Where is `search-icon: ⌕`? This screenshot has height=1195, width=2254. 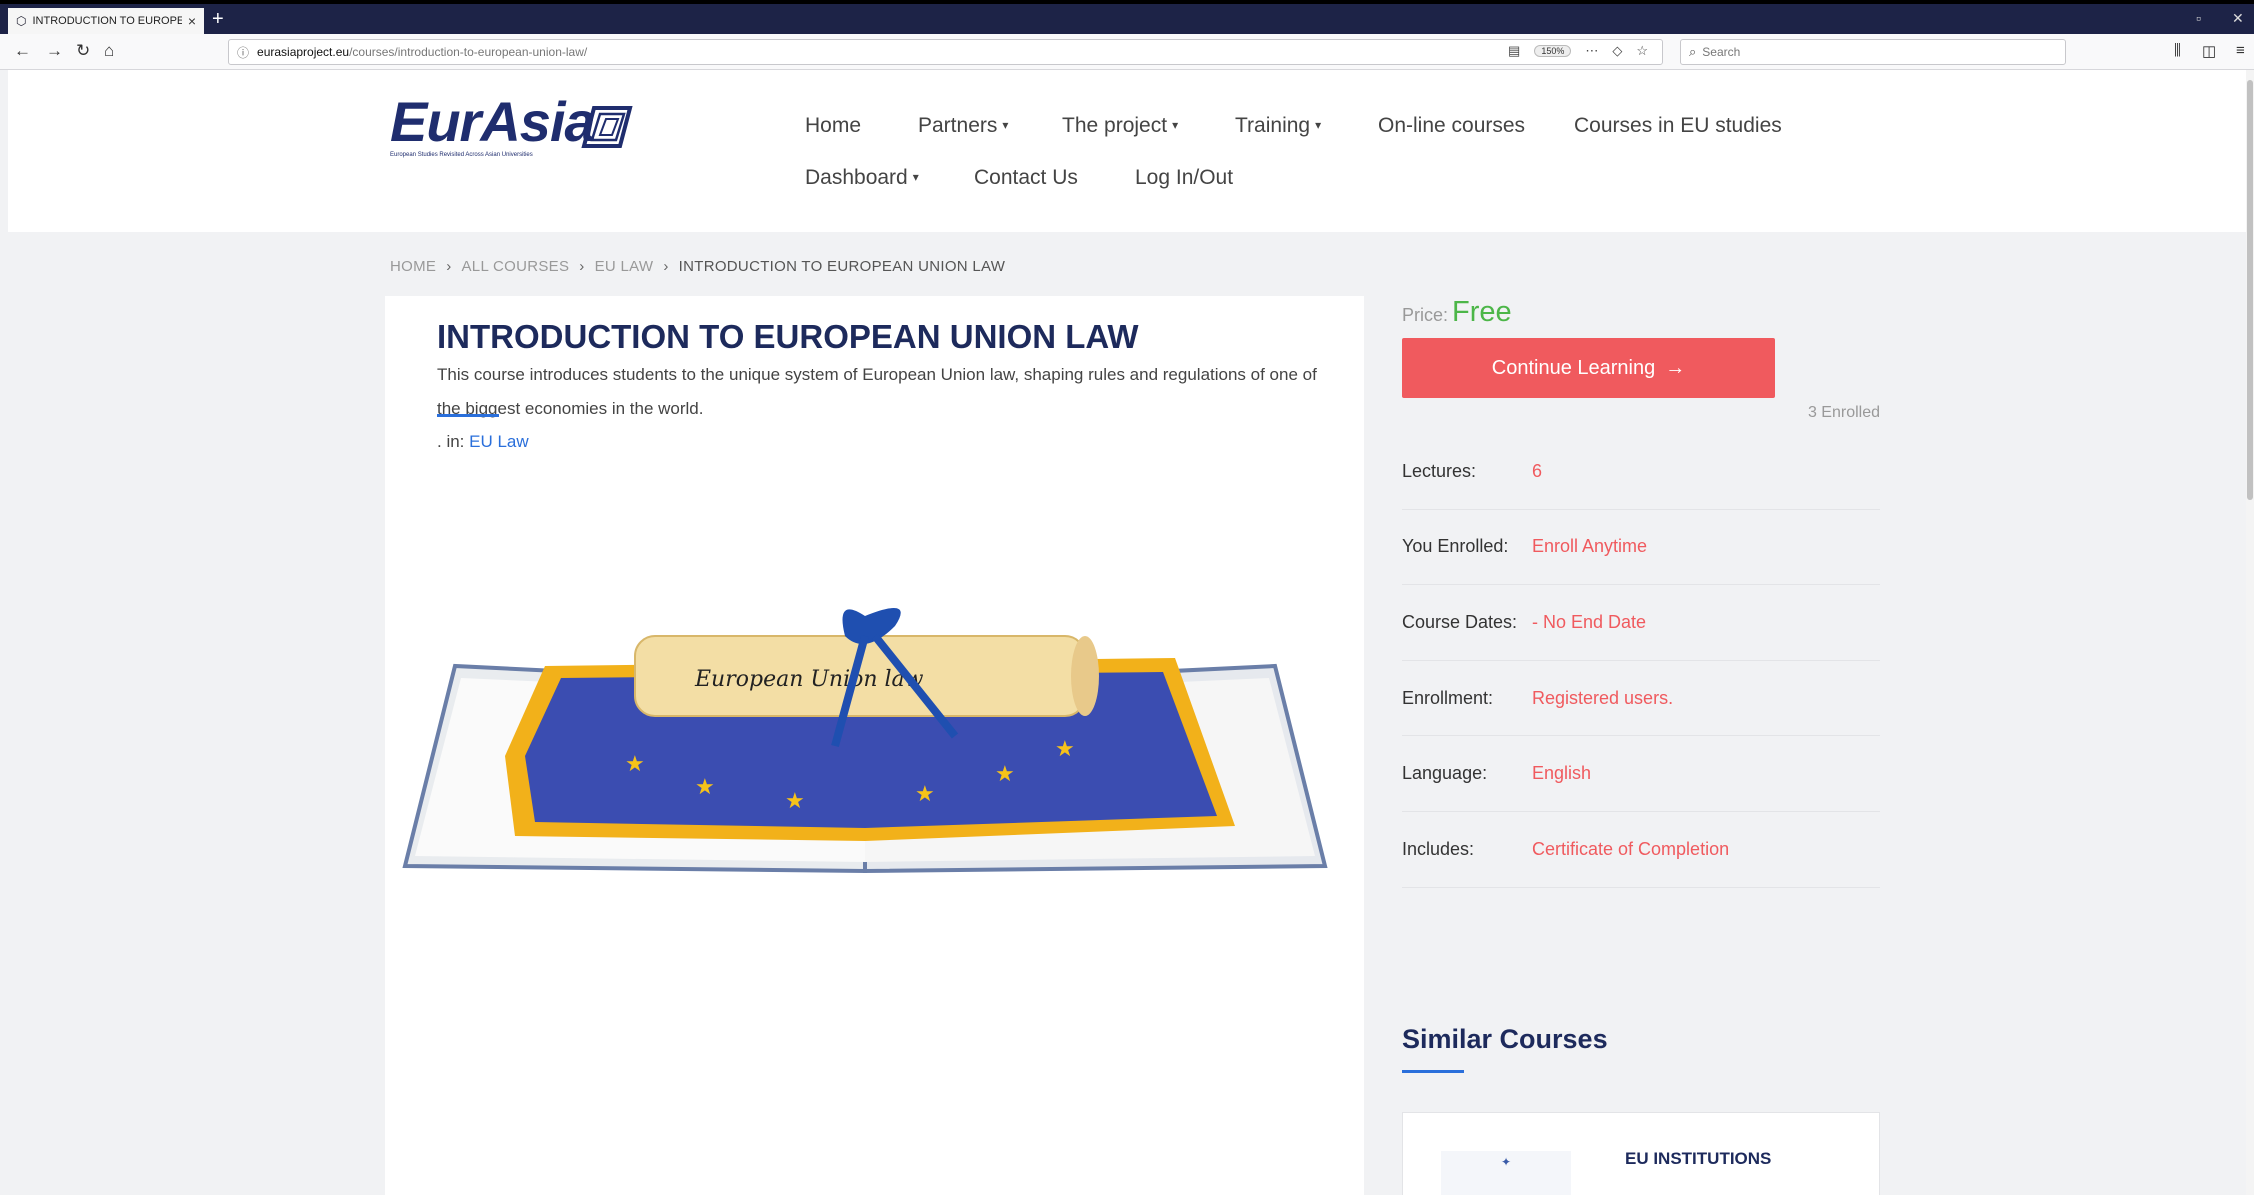
search-icon: ⌕ is located at coordinates (1693, 51).